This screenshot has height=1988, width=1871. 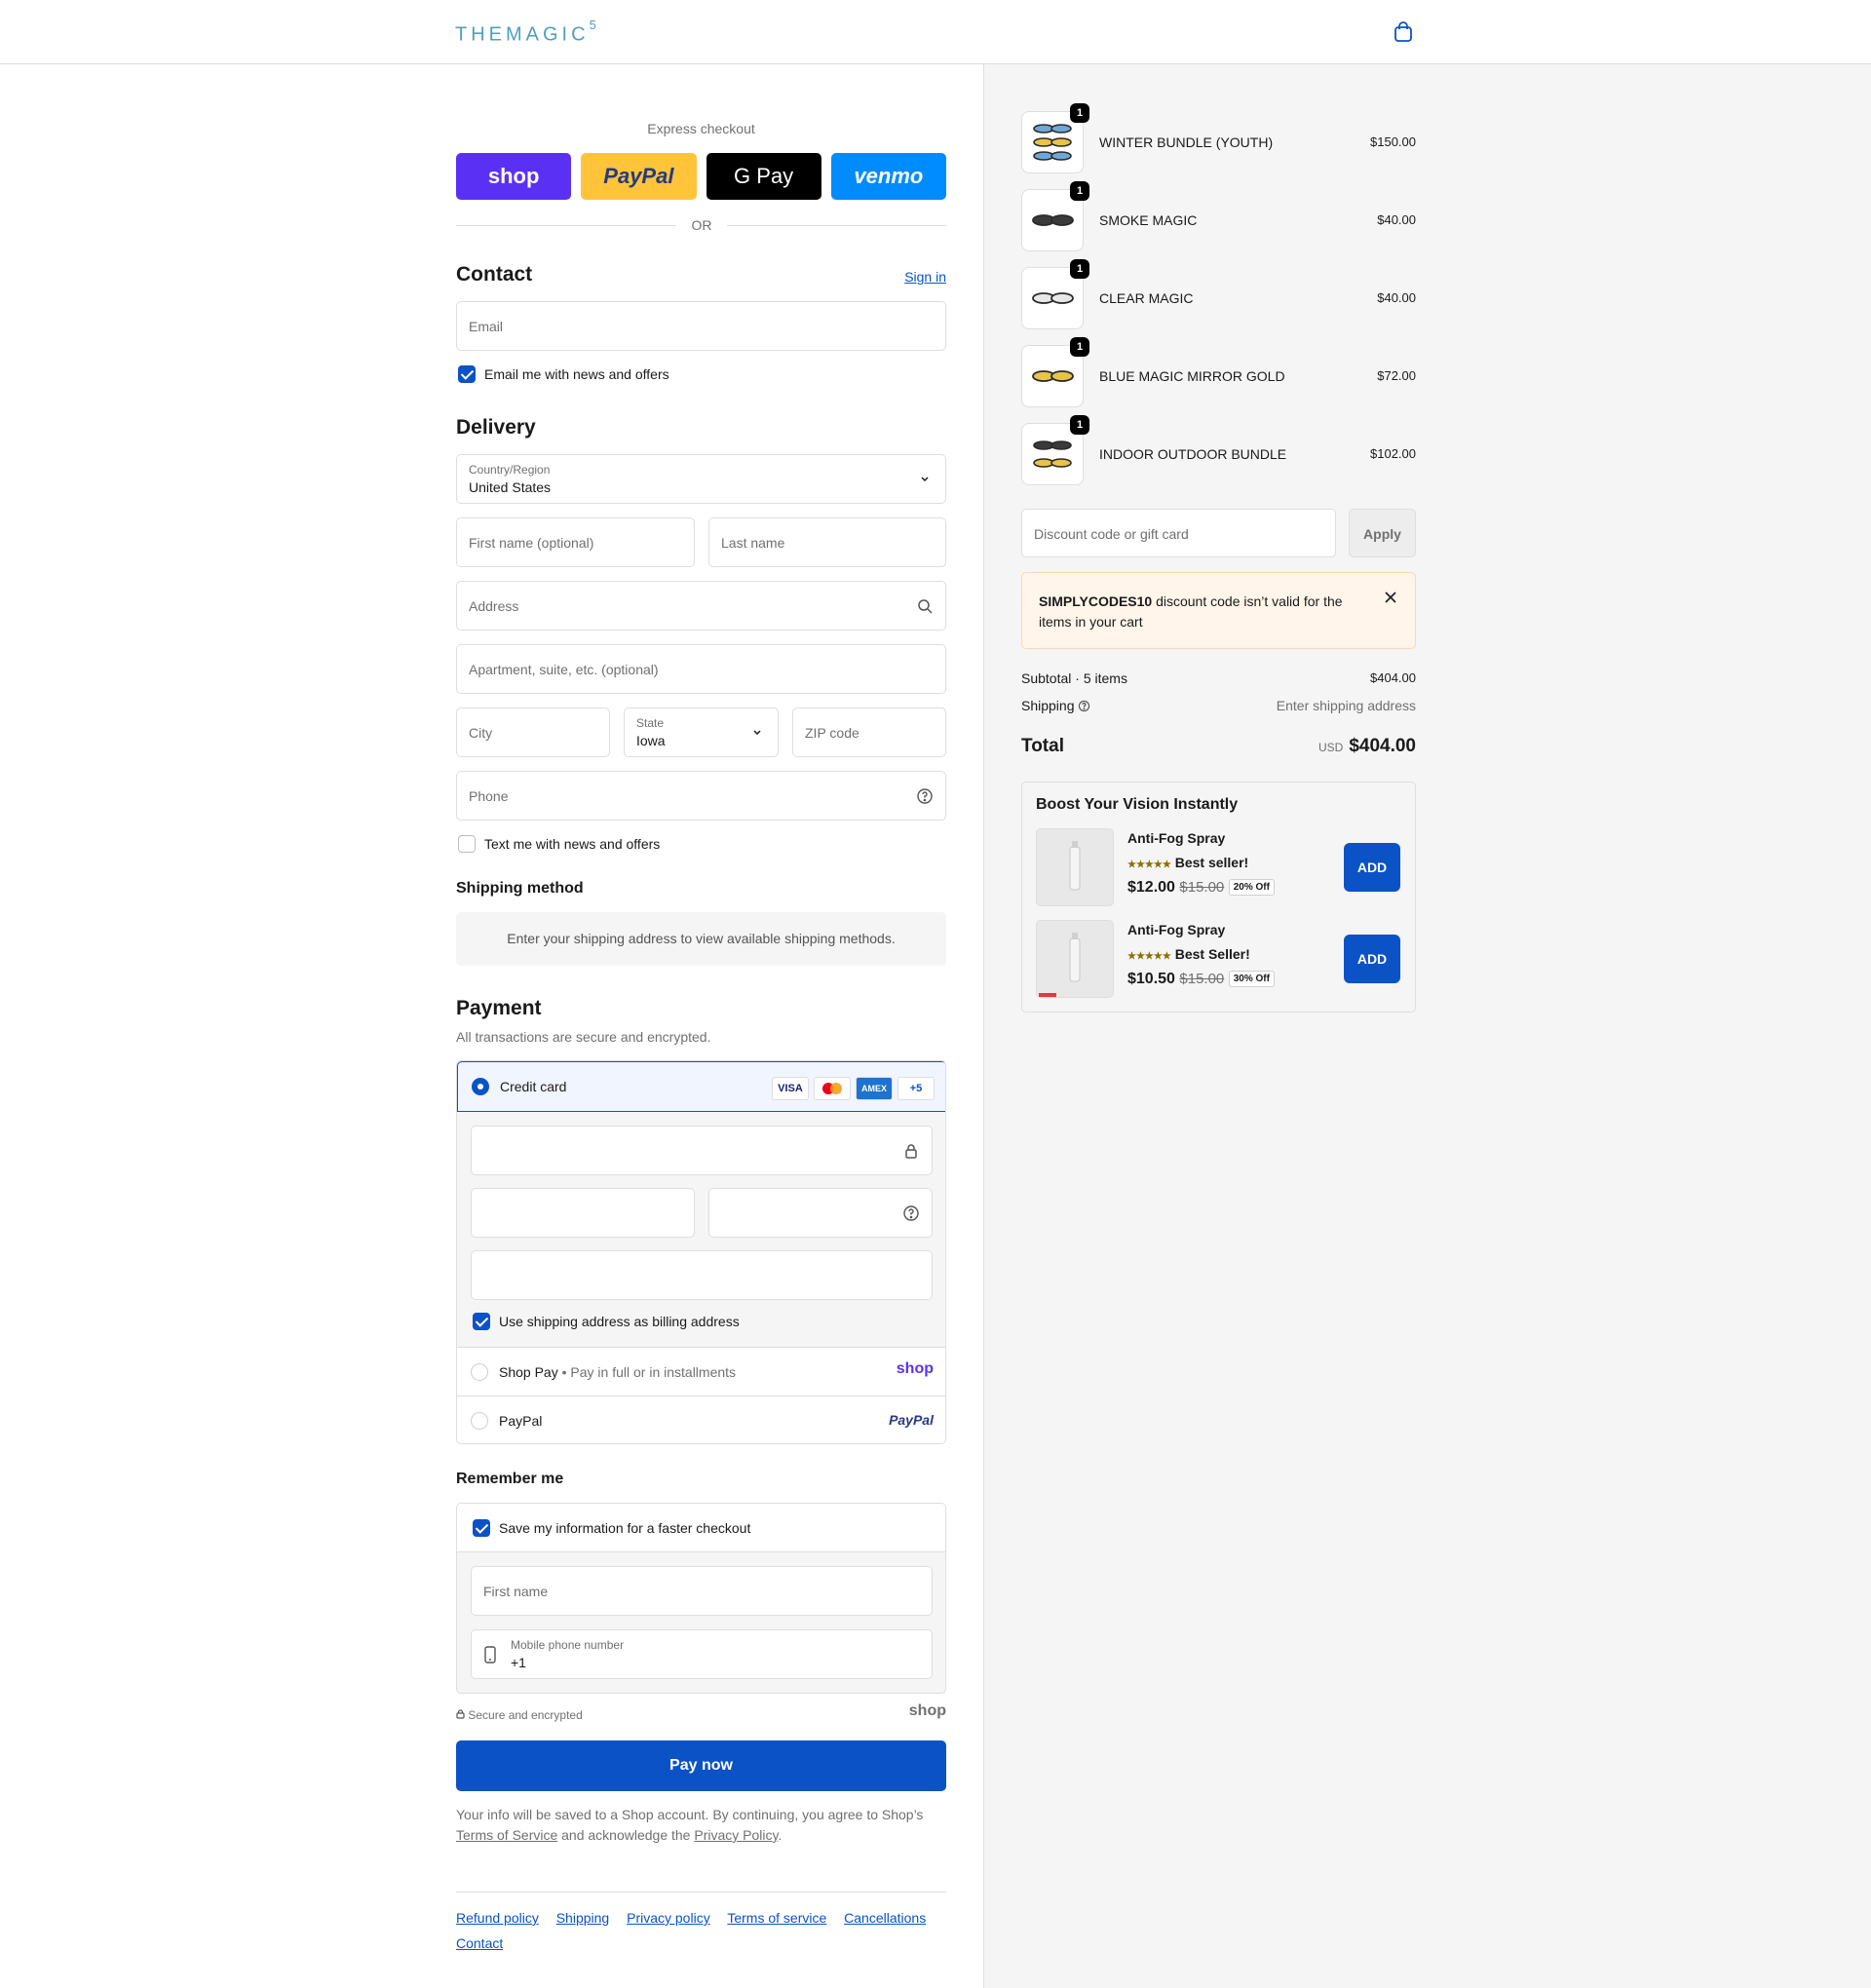 I want to click on shipping-value: Enter shipping address, so click(x=1346, y=705).